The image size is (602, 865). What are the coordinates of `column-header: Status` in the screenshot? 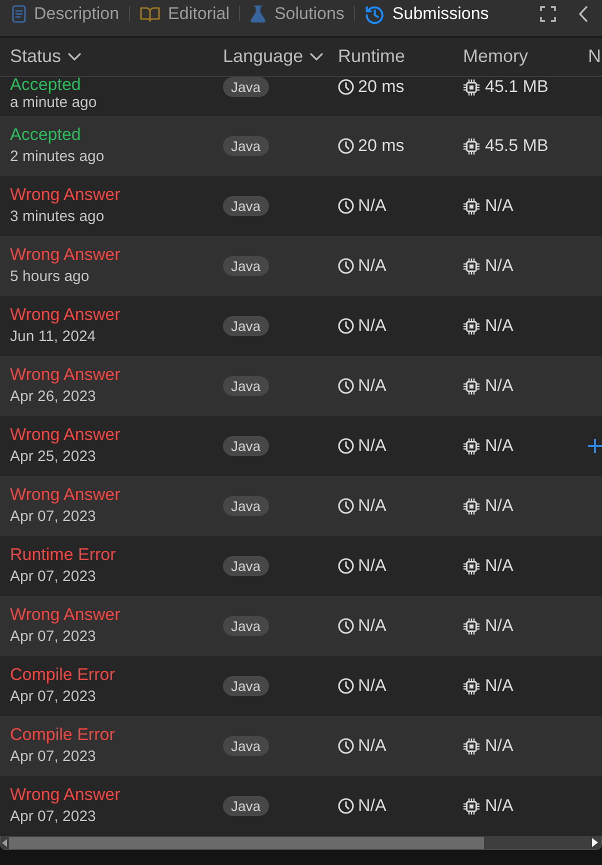 It's located at (46, 55).